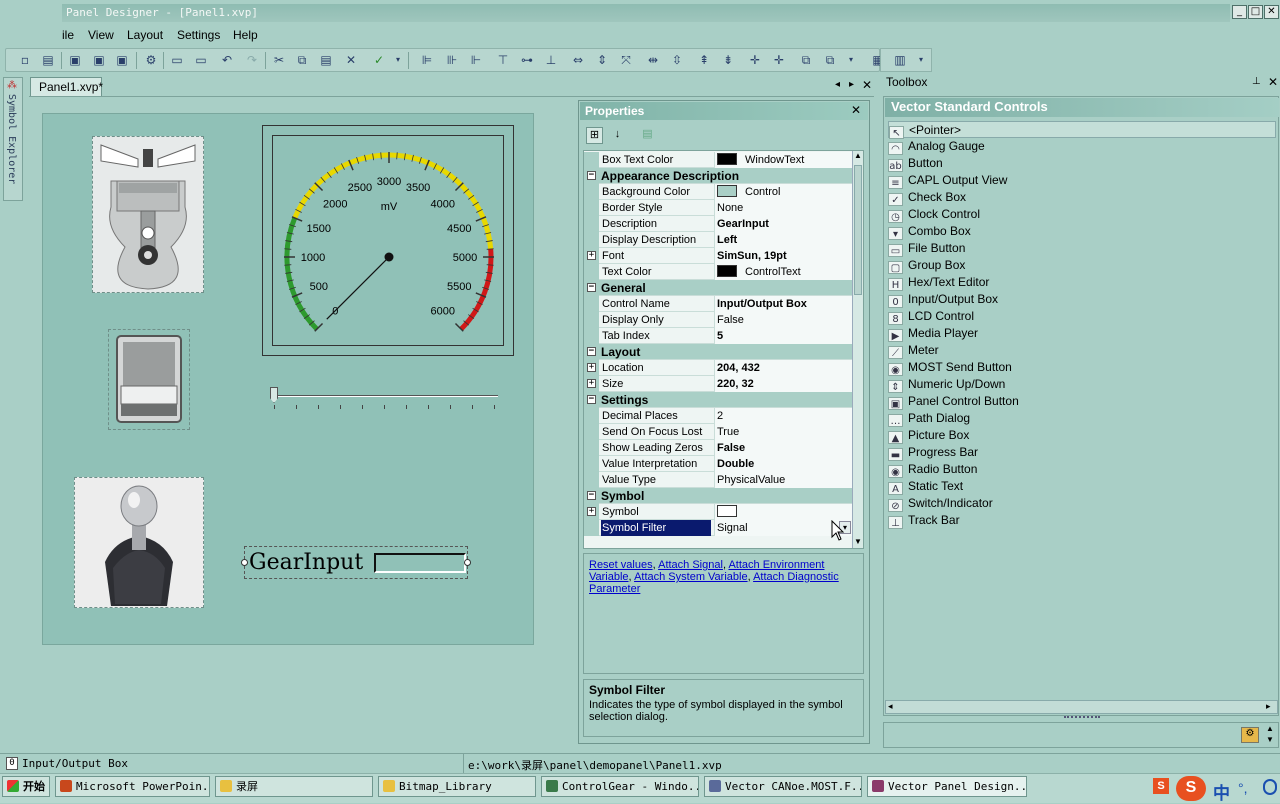  What do you see at coordinates (356, 562) in the screenshot?
I see `gear-input-control: GearInput` at bounding box center [356, 562].